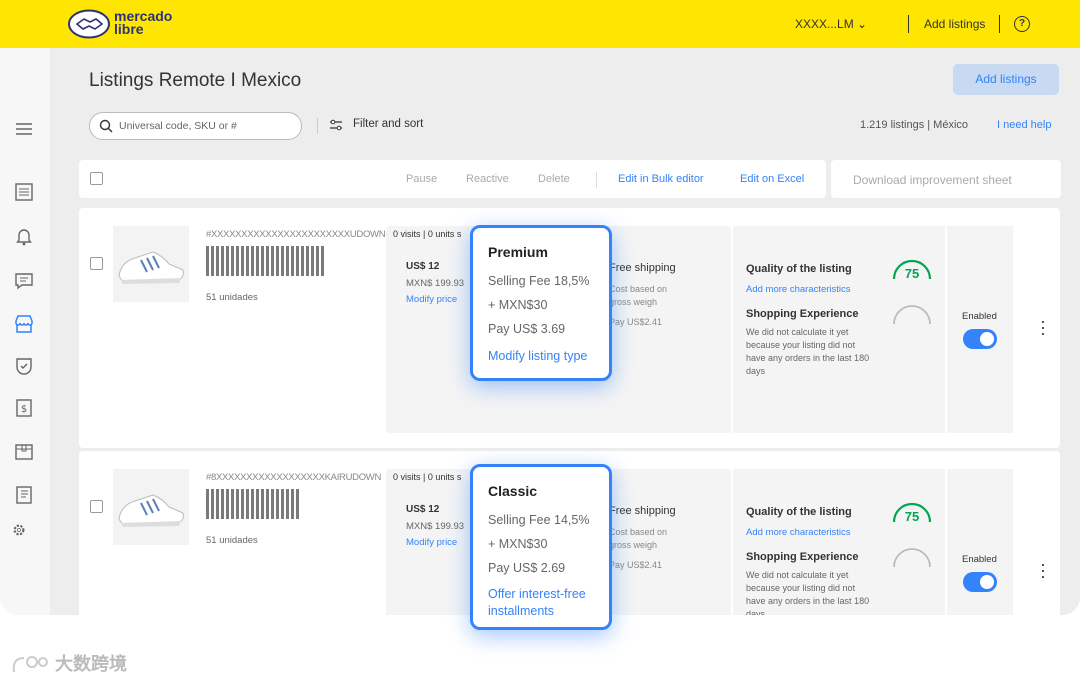  What do you see at coordinates (543, 603) in the screenshot?
I see `offer-installments-link: Offer interest-free installments` at bounding box center [543, 603].